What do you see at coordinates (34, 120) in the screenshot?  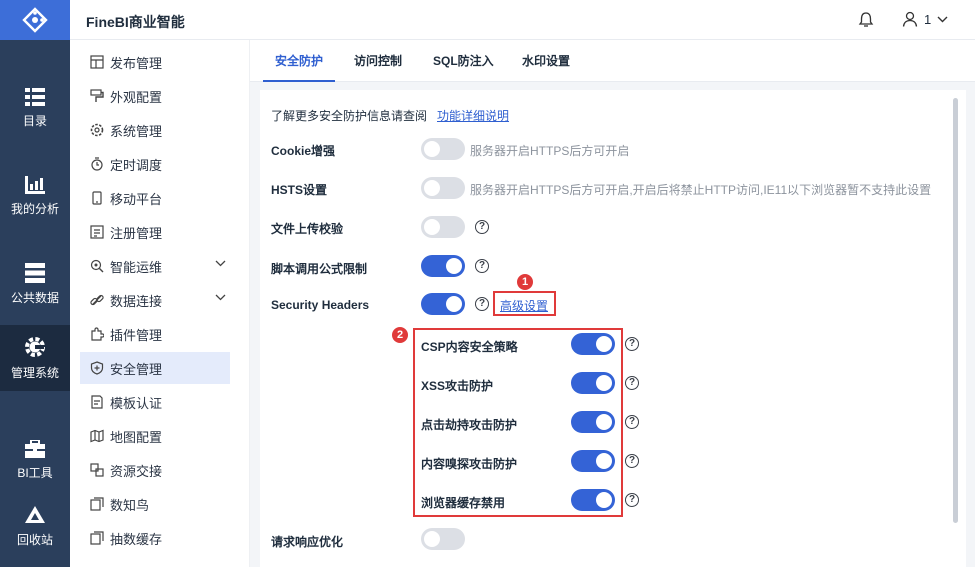 I see `rail-item-label: 目录` at bounding box center [34, 120].